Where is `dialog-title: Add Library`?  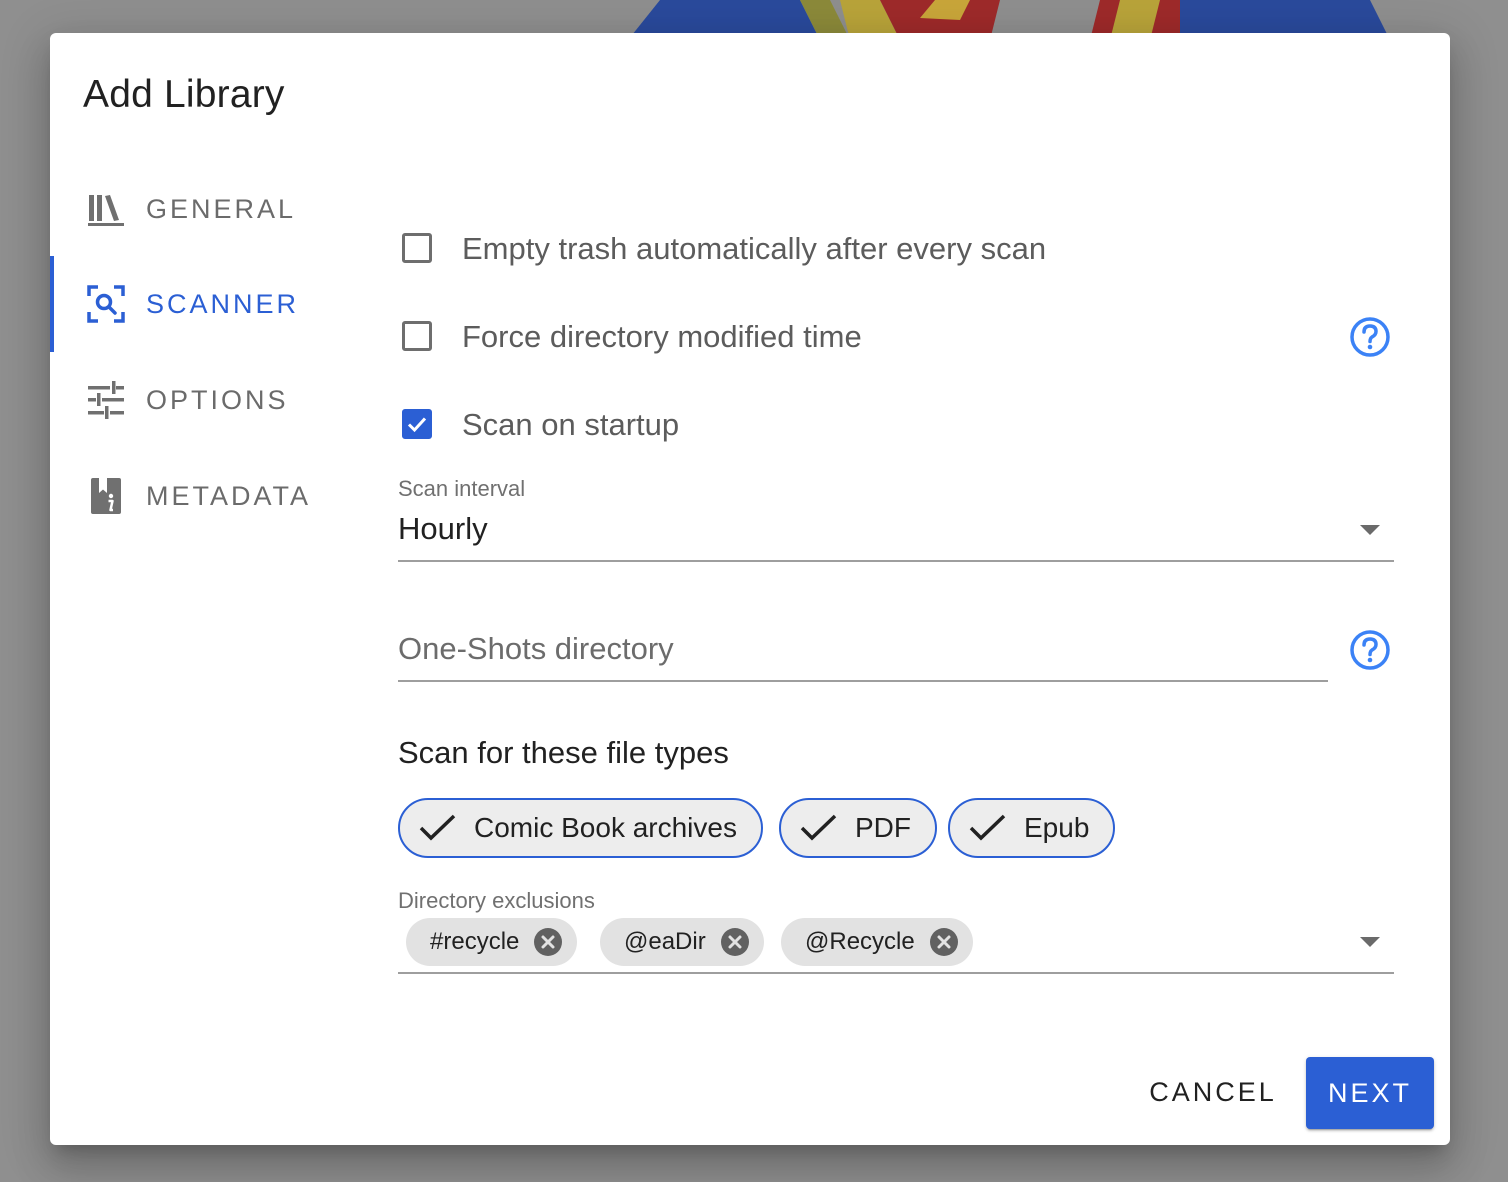 dialog-title: Add Library is located at coordinates (184, 94).